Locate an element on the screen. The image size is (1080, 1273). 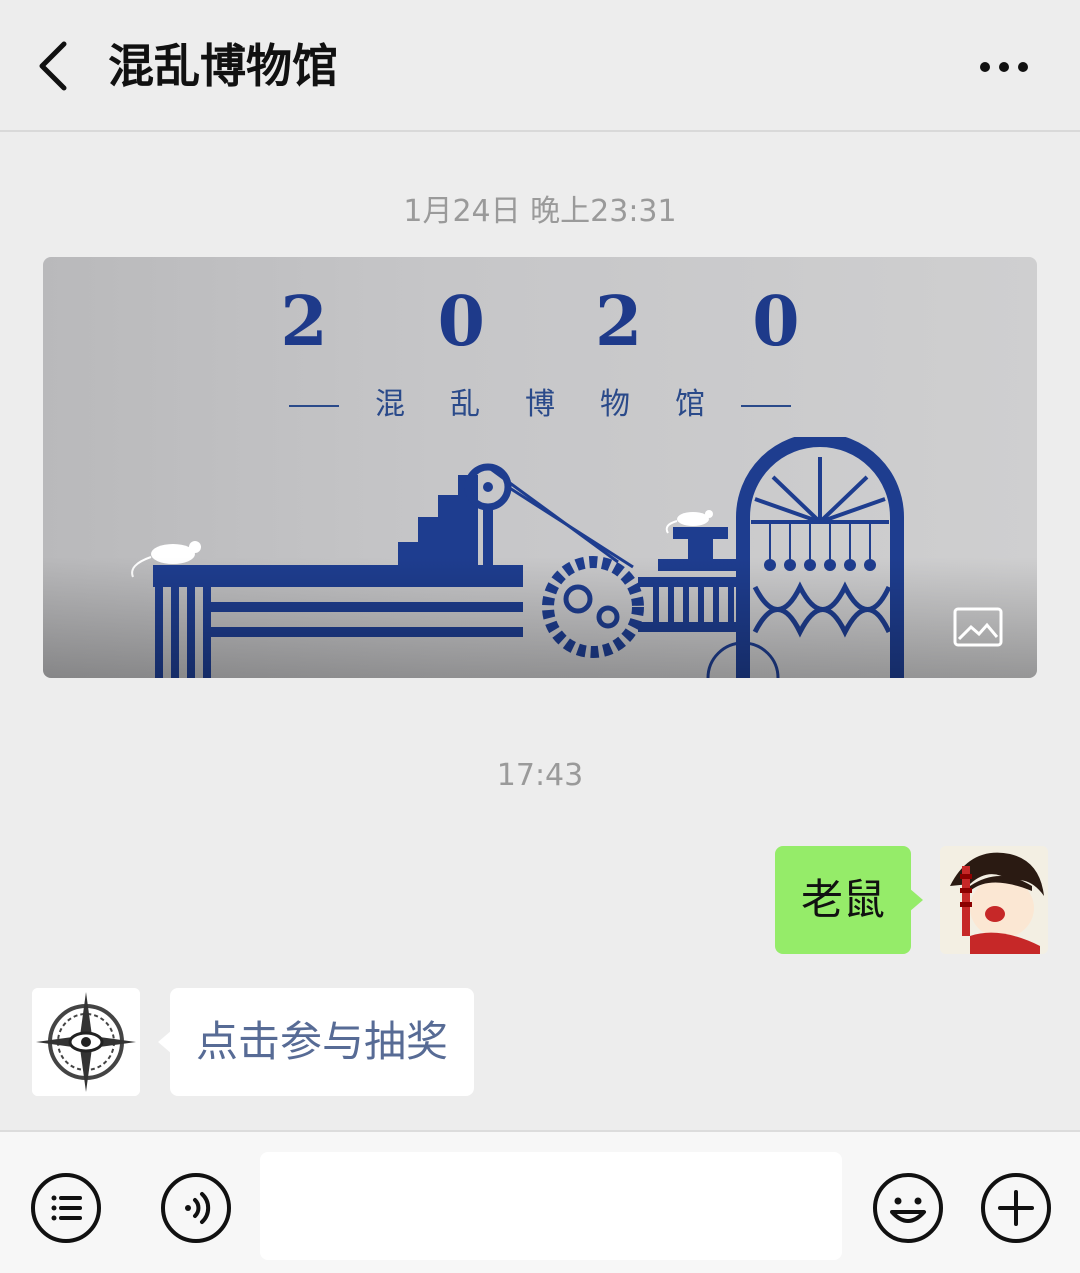
compass-eye-logo-icon is located at coordinates (86, 1042).